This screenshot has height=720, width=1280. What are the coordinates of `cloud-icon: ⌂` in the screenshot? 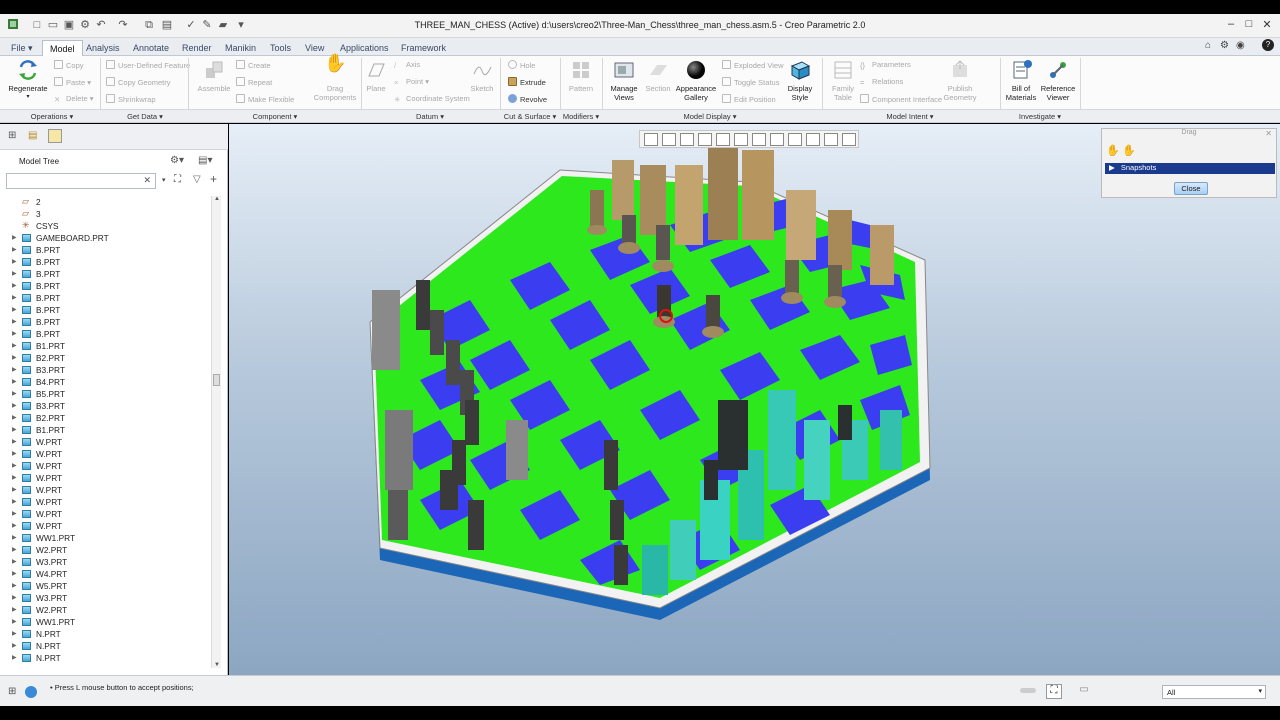 It's located at (1208, 45).